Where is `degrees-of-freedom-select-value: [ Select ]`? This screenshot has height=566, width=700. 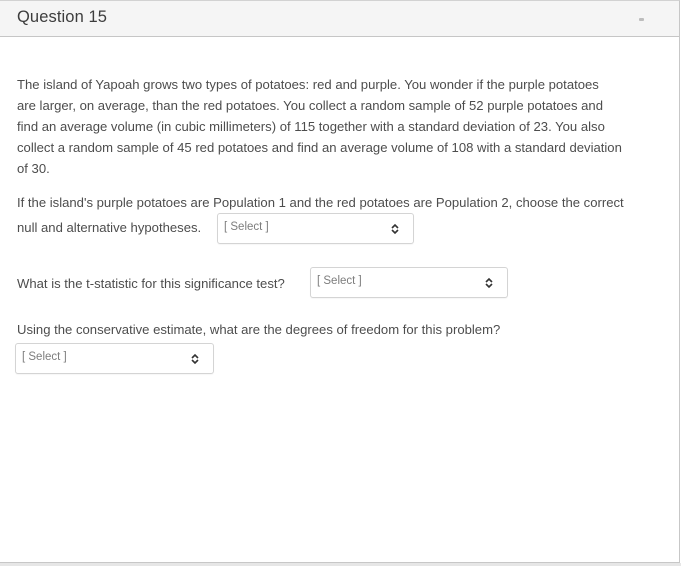 degrees-of-freedom-select-value: [ Select ] is located at coordinates (44, 357).